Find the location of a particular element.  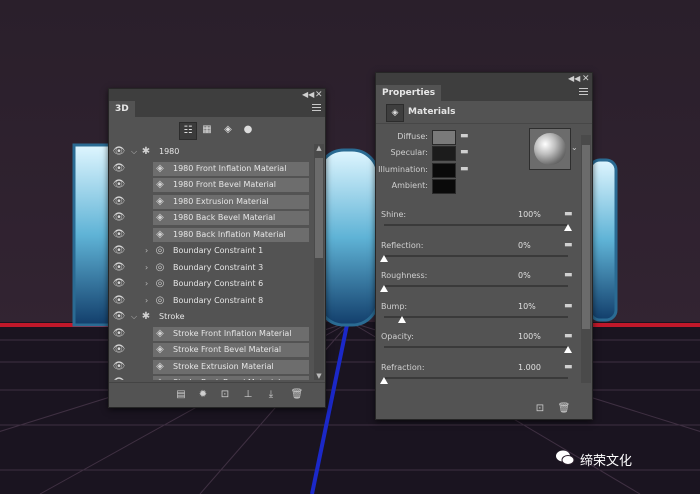

tab-properties: Properties is located at coordinates (409, 93).